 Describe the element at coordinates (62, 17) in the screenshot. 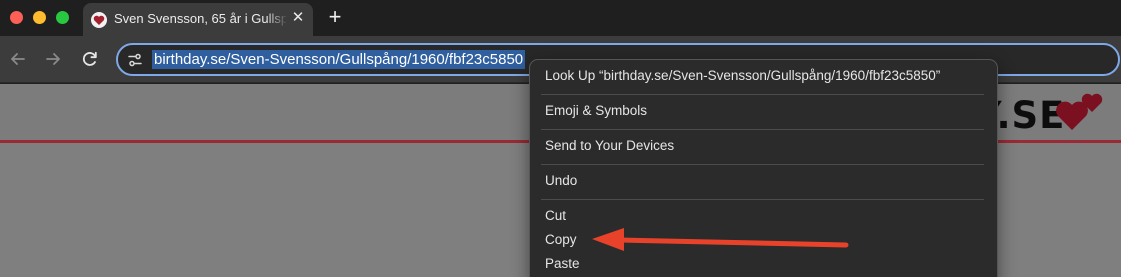

I see `fullscreen-window-button` at that location.